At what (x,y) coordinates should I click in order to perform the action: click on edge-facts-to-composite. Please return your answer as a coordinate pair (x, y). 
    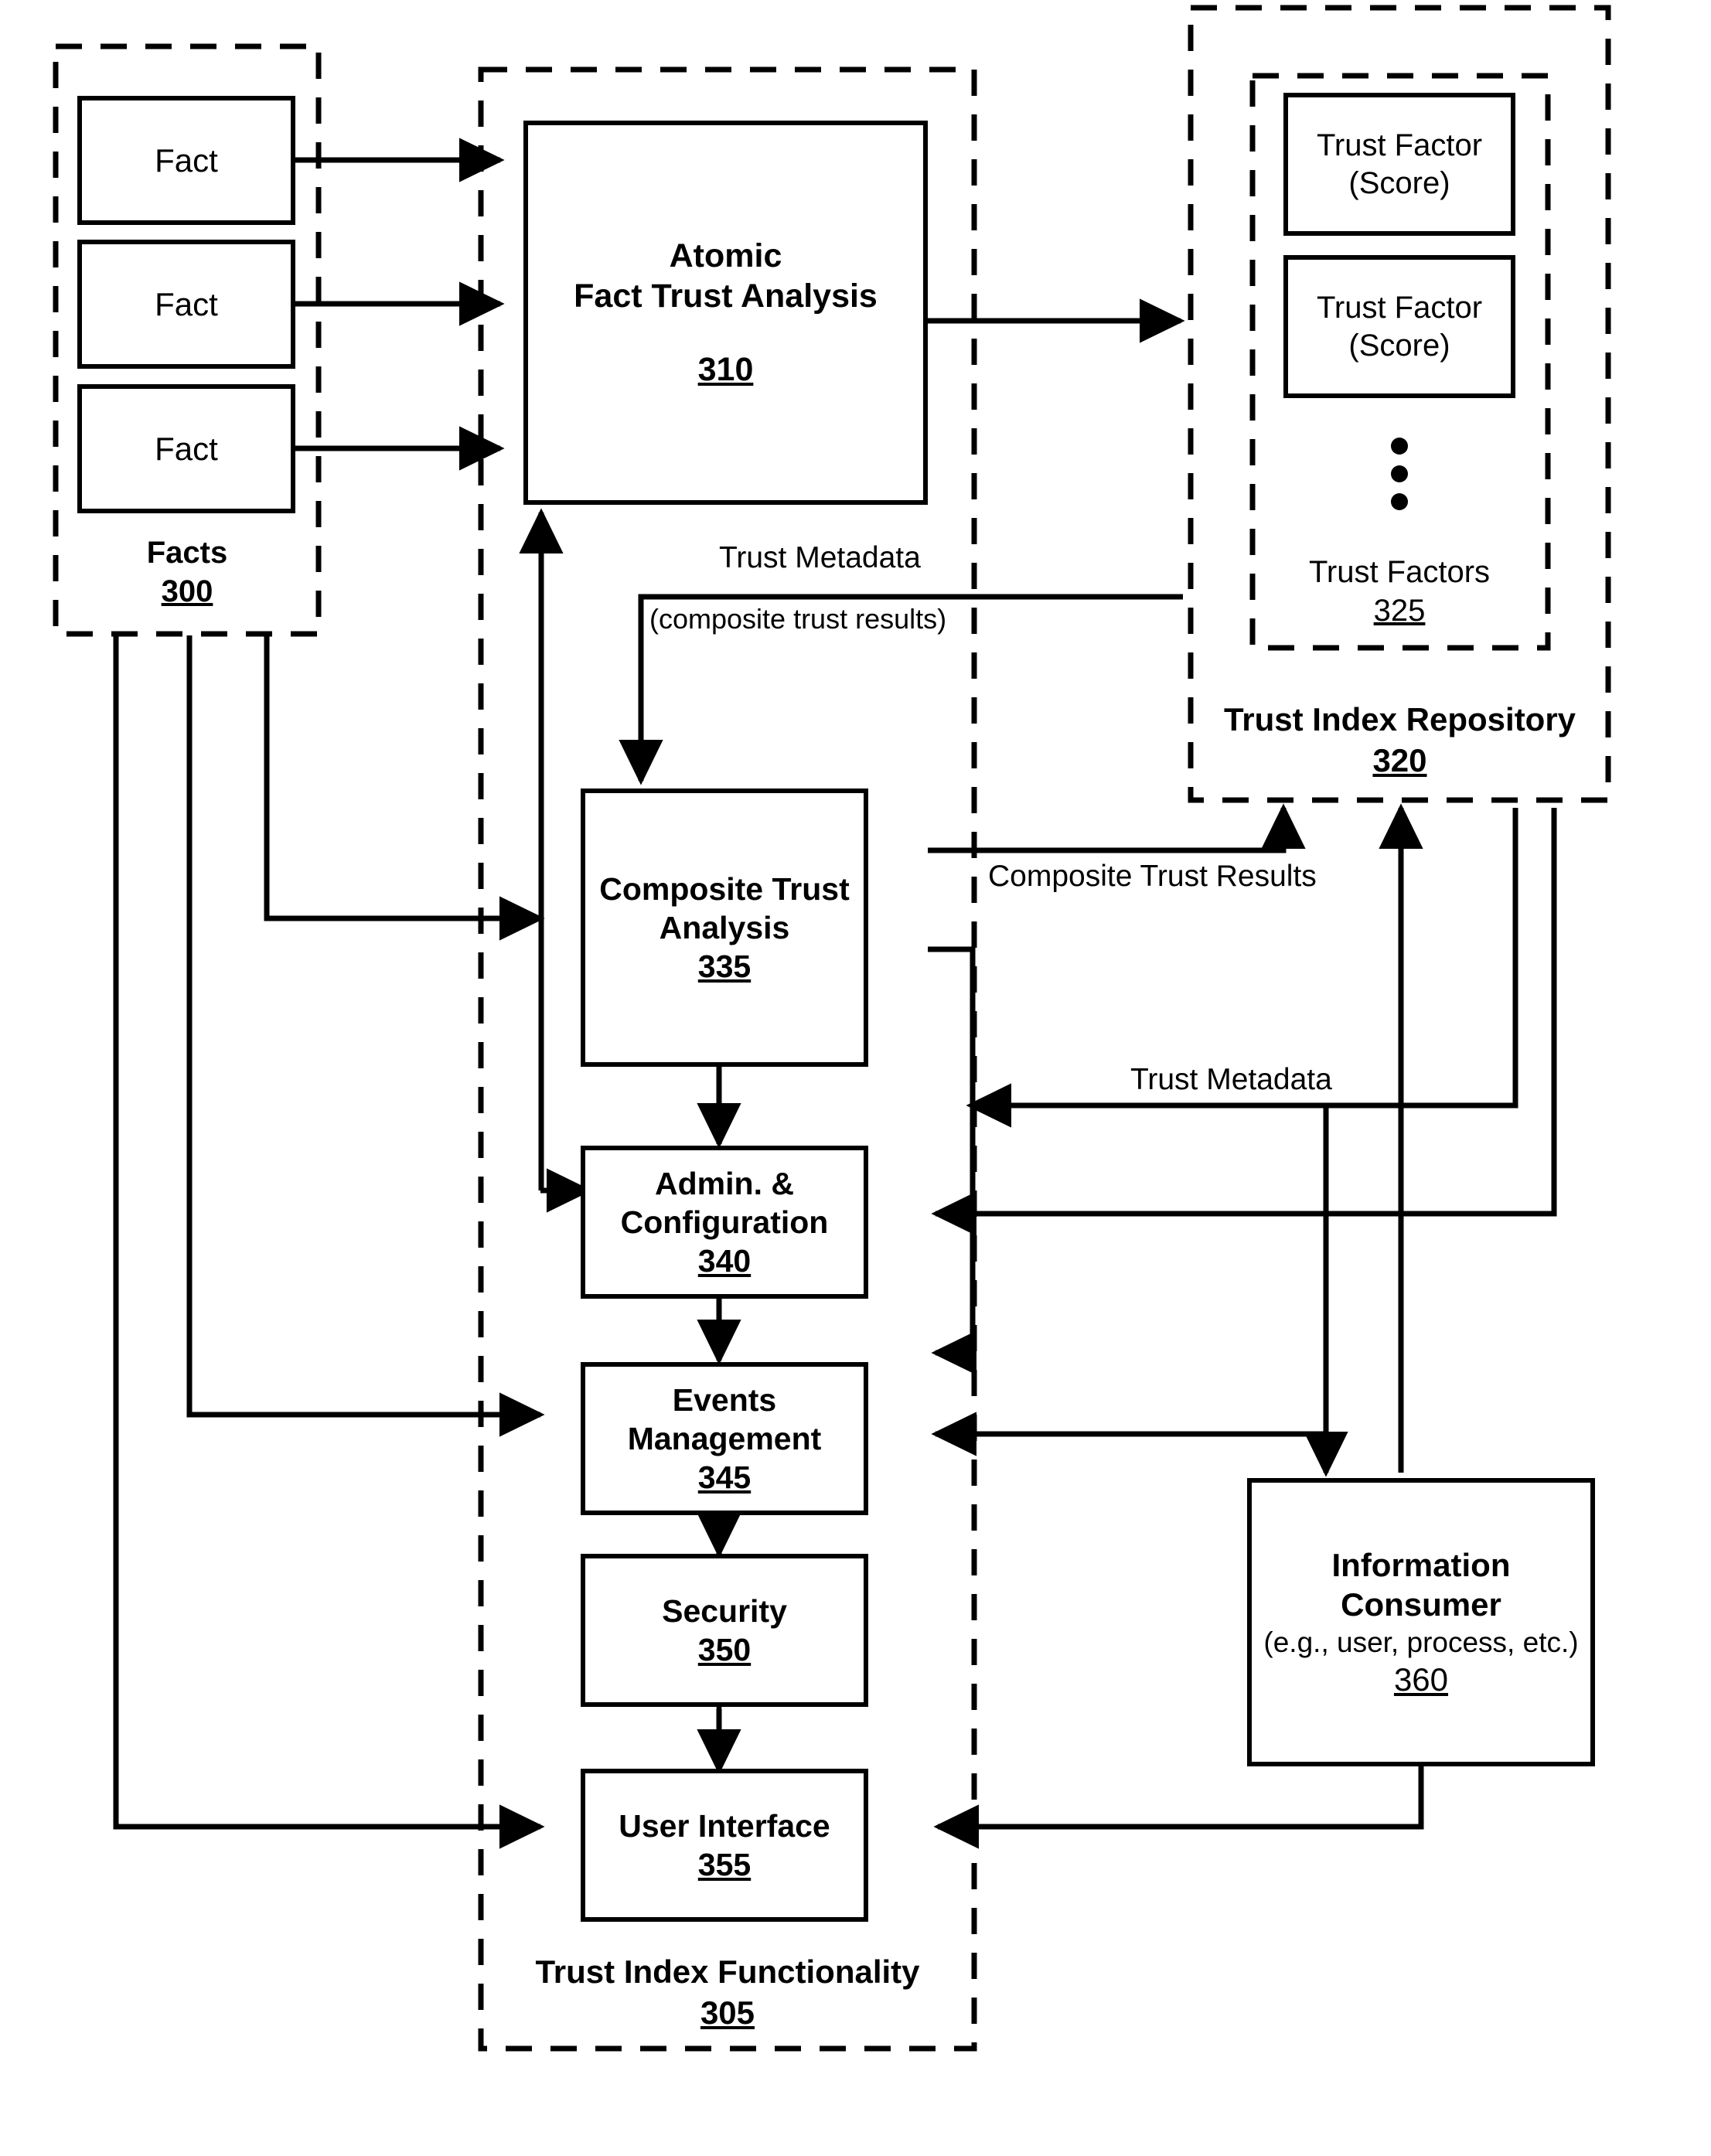
    Looking at the image, I should click on (405, 788).